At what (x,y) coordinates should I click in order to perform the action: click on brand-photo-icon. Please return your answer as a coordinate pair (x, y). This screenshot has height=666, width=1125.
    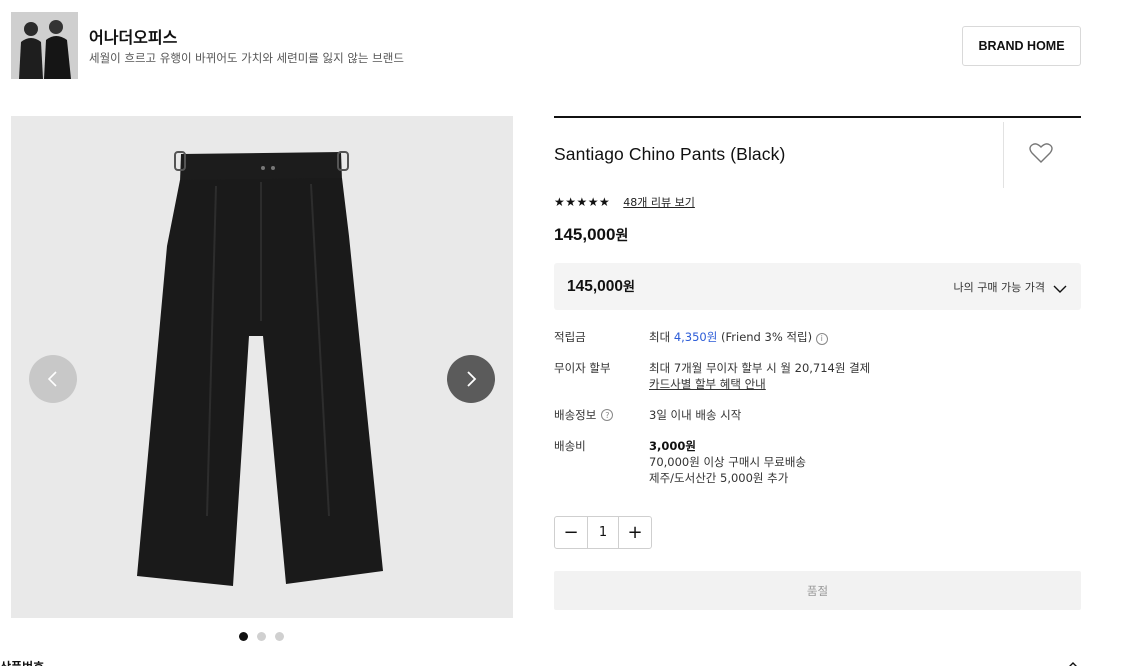
    Looking at the image, I should click on (44, 45).